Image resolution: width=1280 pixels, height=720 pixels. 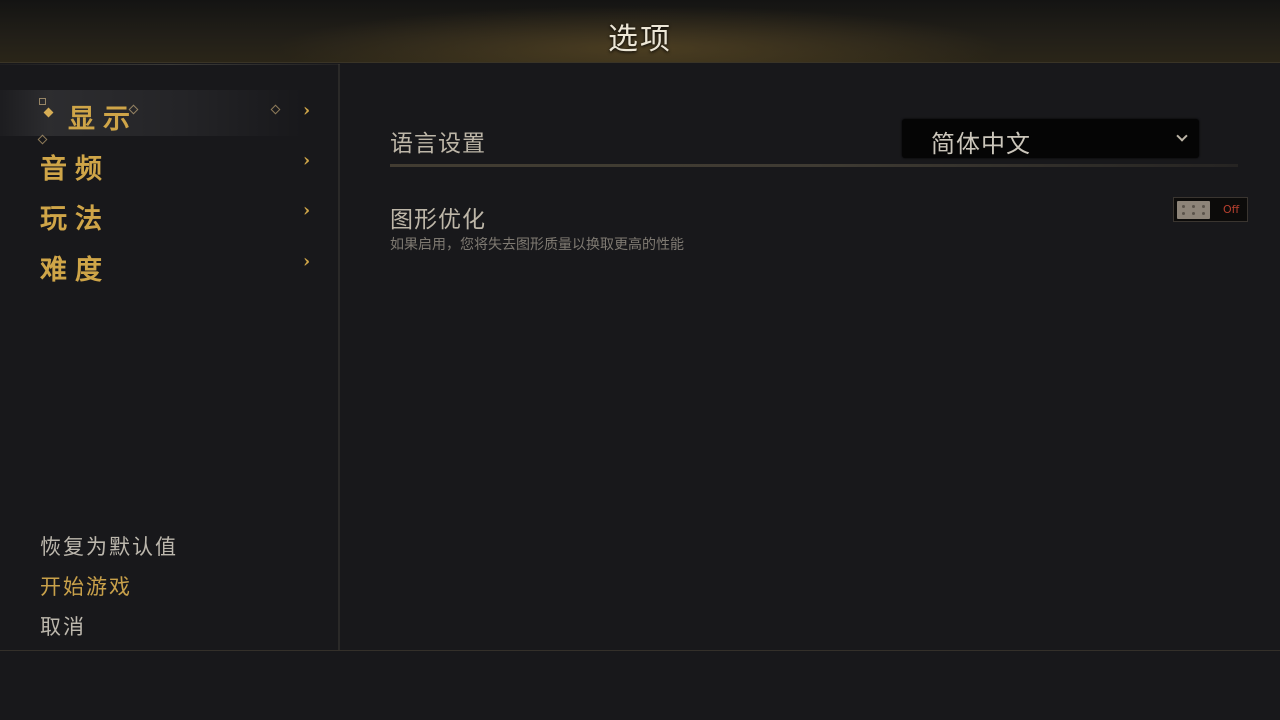 What do you see at coordinates (169, 113) in the screenshot?
I see `sidebar-item-display: 显示 ›` at bounding box center [169, 113].